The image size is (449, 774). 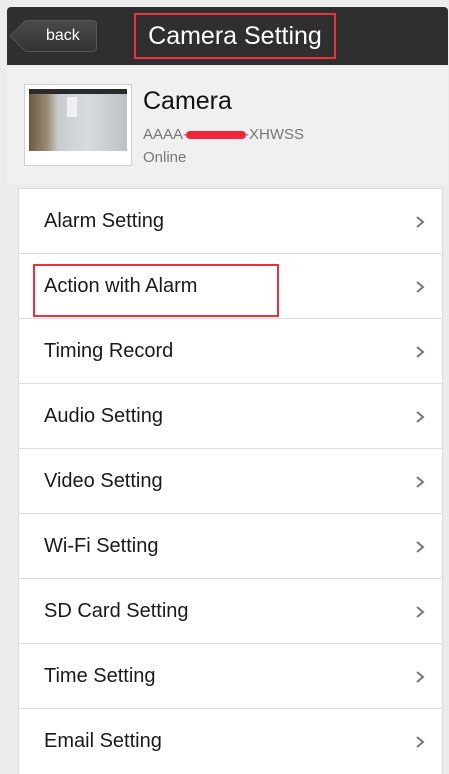 What do you see at coordinates (60, 36) in the screenshot?
I see `back-button: back` at bounding box center [60, 36].